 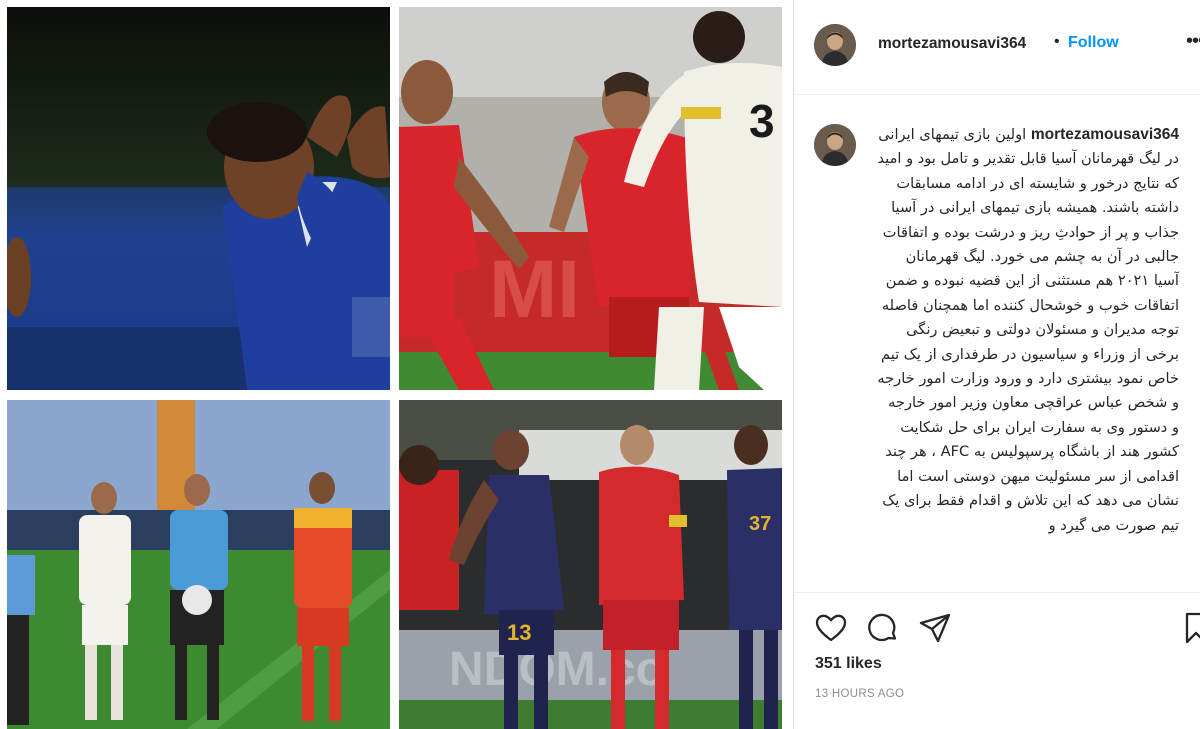 What do you see at coordinates (859, 694) in the screenshot?
I see `post-timestamp: 13 HOURS AGO` at bounding box center [859, 694].